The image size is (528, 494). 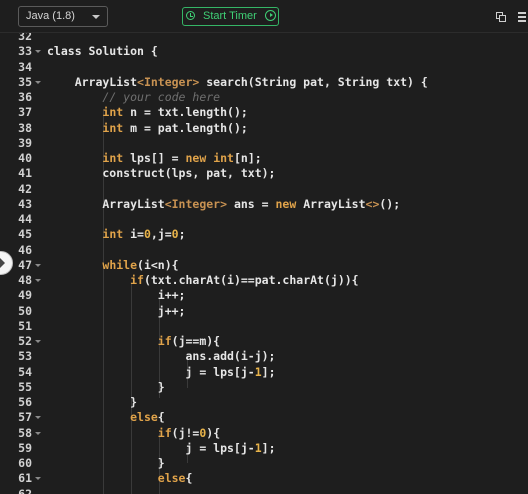 I want to click on line-number: 56, so click(x=25, y=402).